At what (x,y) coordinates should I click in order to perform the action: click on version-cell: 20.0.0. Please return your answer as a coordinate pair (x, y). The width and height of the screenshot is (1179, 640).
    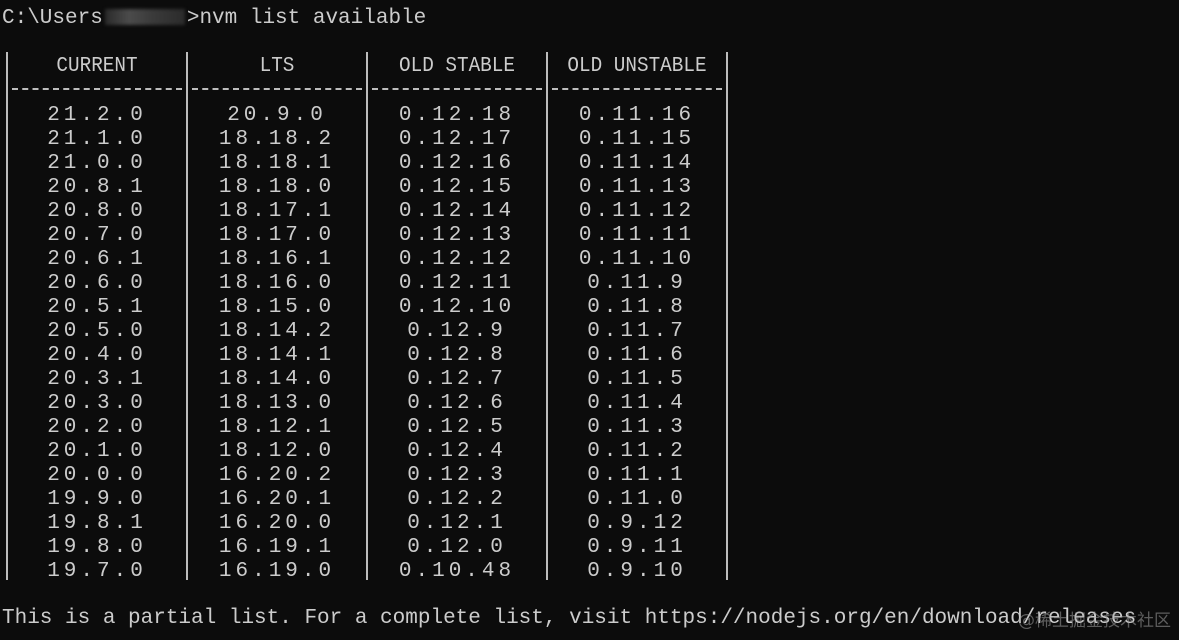
    Looking at the image, I should click on (97, 475).